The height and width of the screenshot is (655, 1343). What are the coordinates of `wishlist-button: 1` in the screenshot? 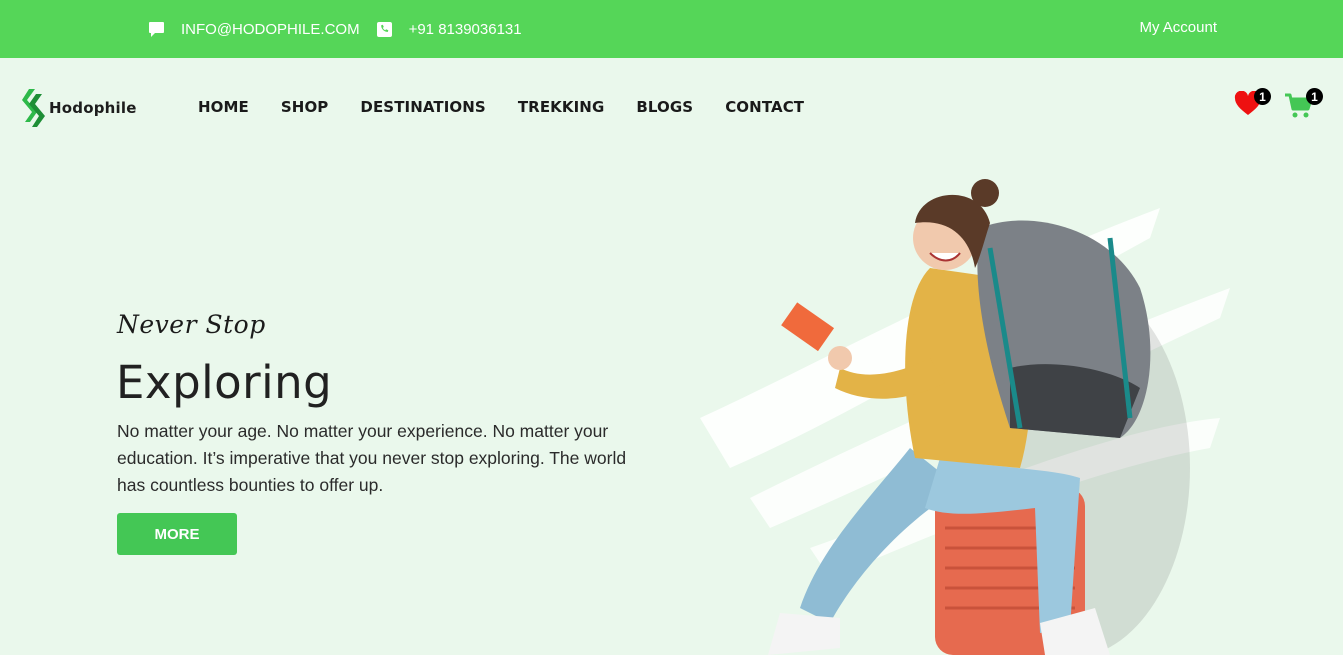 It's located at (1252, 105).